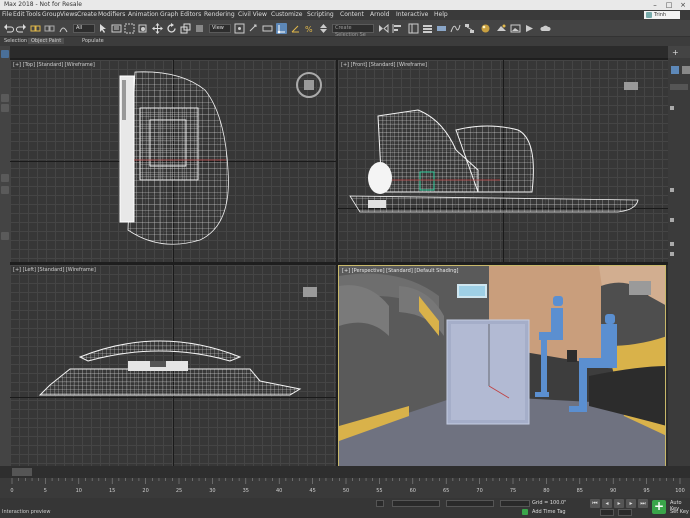  I want to click on snaps-toggle-icon, so click(281, 28).